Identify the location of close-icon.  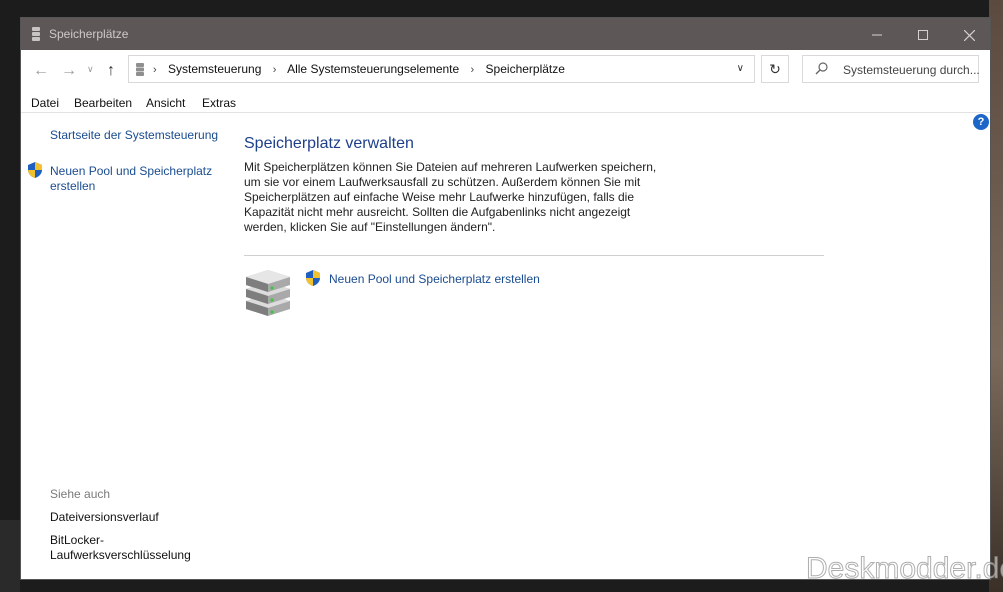
(969, 35).